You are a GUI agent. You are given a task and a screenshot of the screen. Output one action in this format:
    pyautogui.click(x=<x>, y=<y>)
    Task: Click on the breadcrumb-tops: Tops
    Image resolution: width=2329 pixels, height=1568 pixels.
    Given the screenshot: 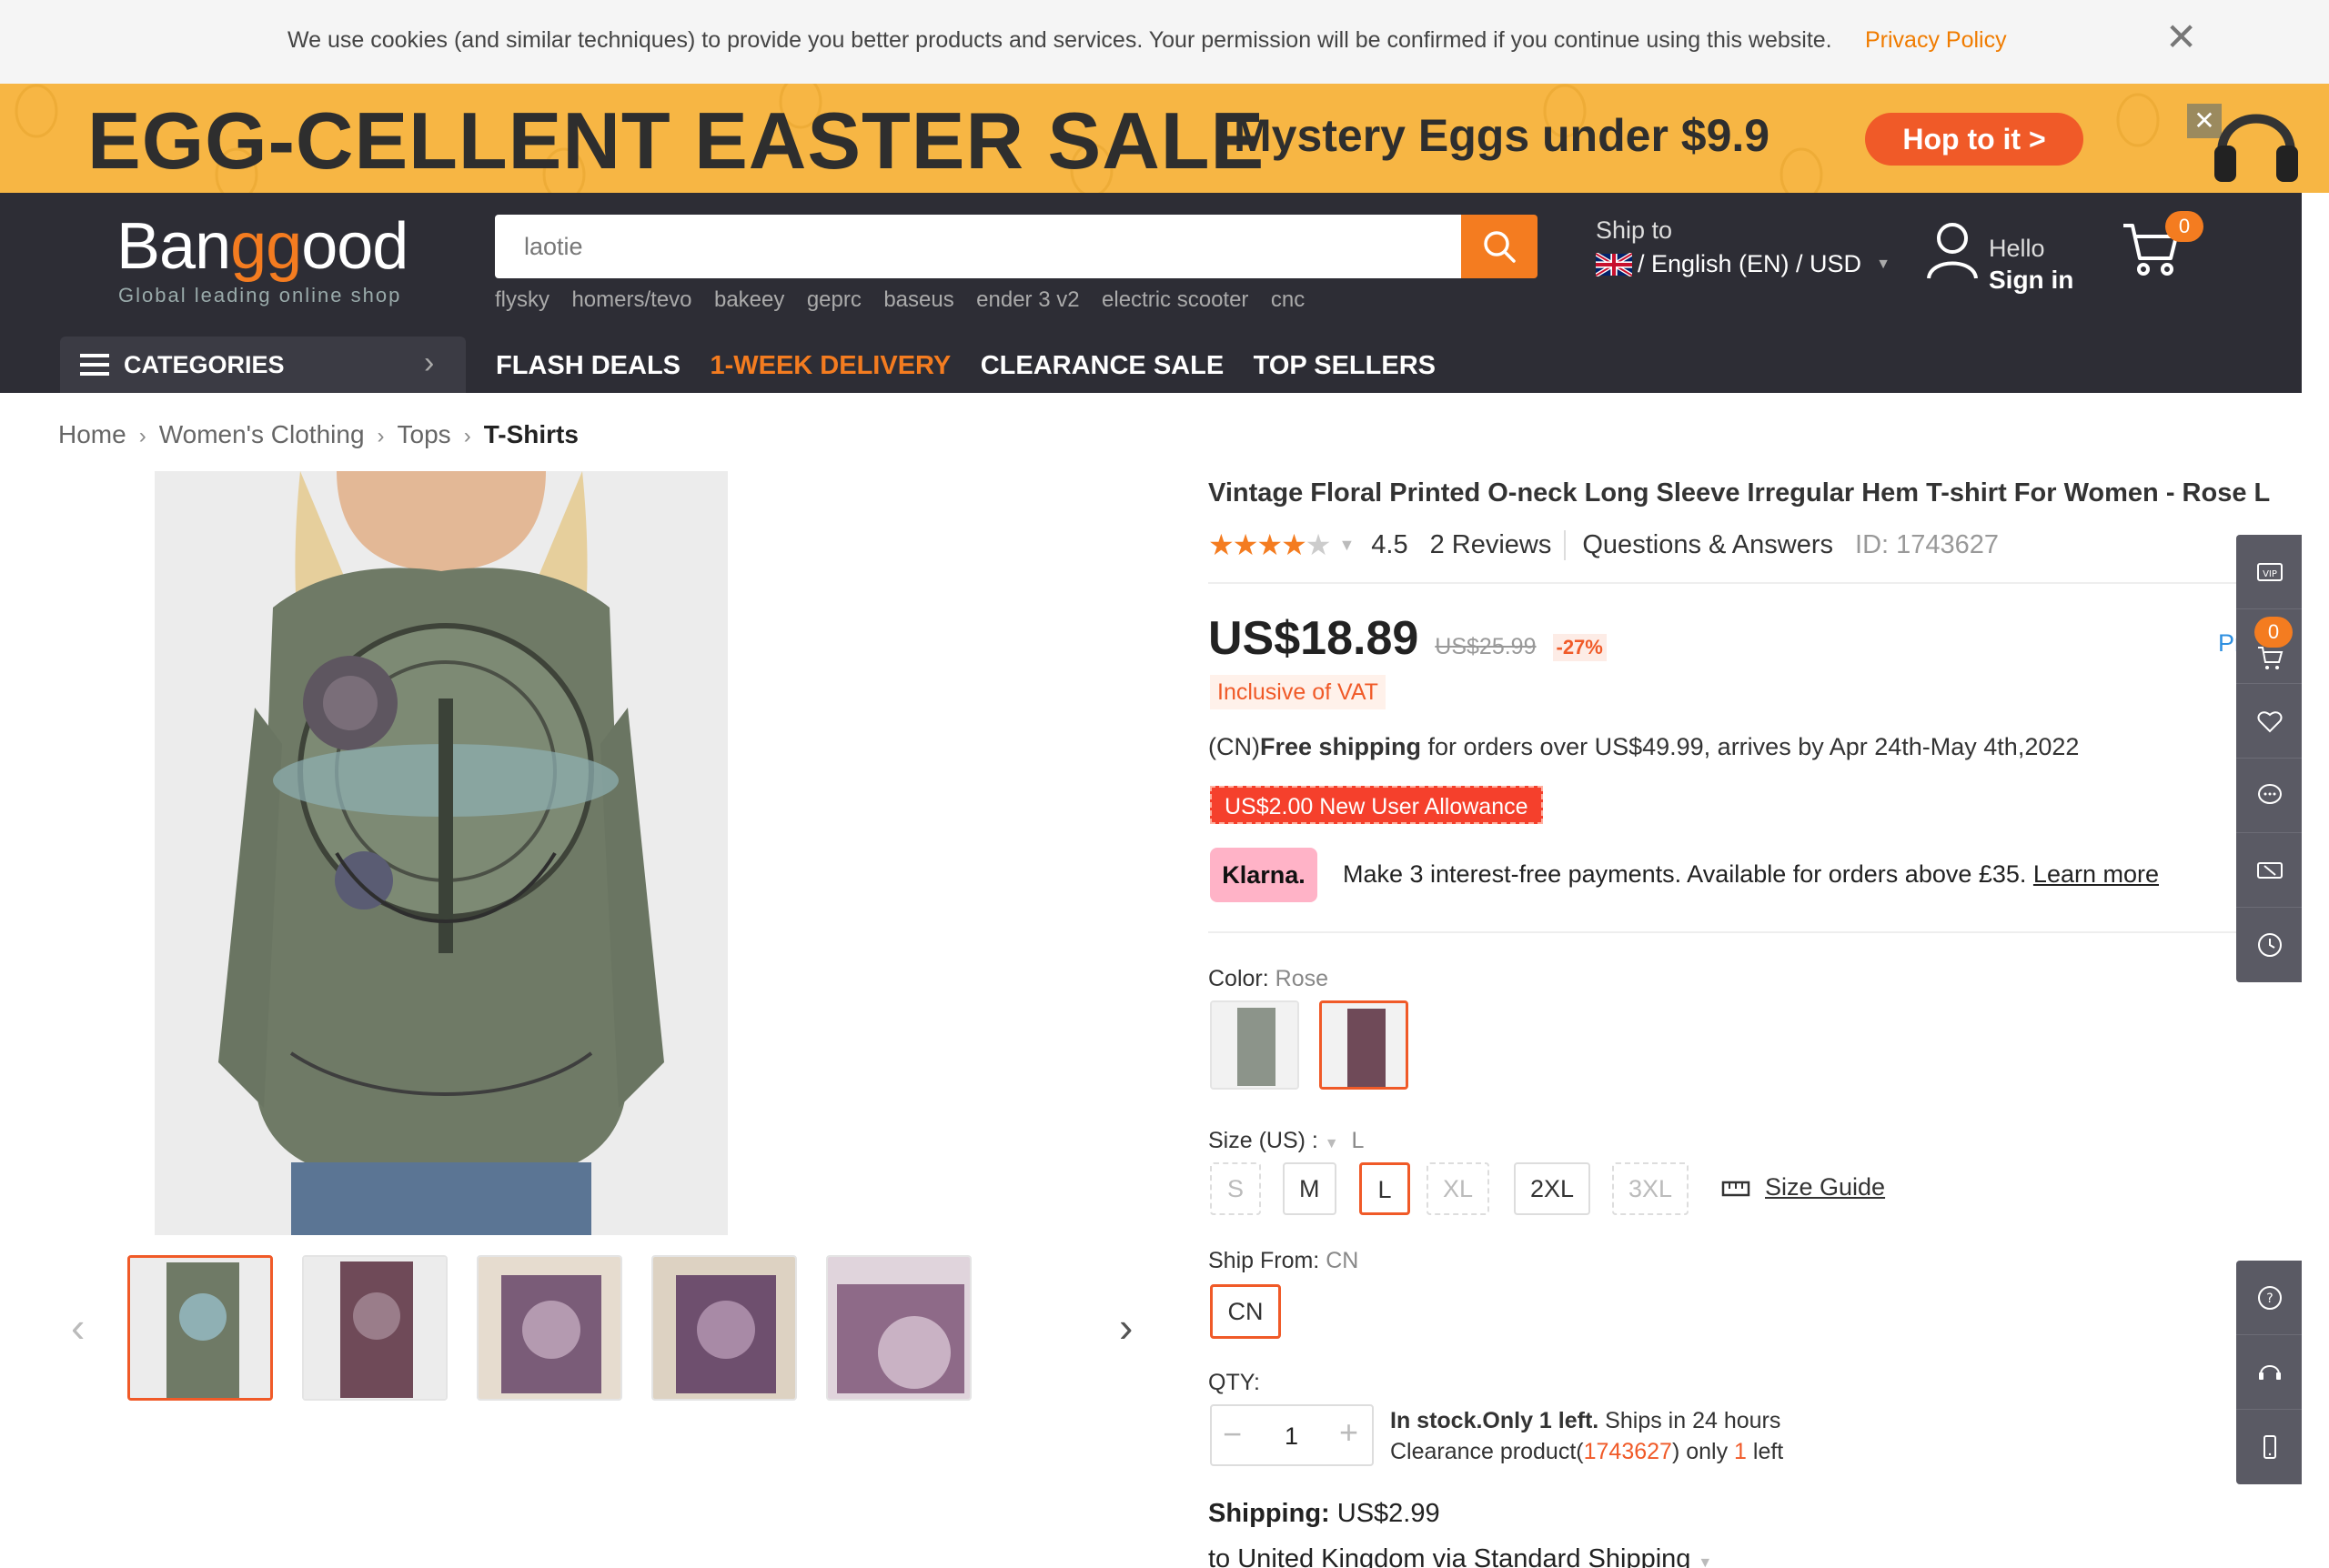 What is the action you would take?
    pyautogui.click(x=424, y=434)
    